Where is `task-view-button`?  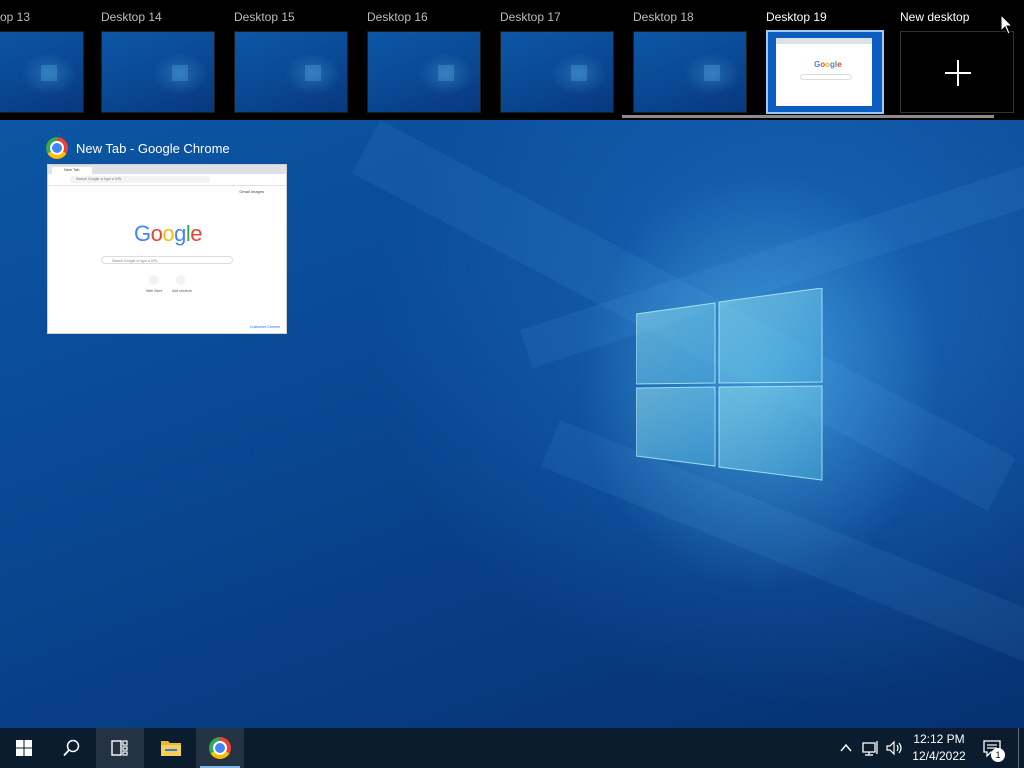
task-view-button is located at coordinates (120, 748).